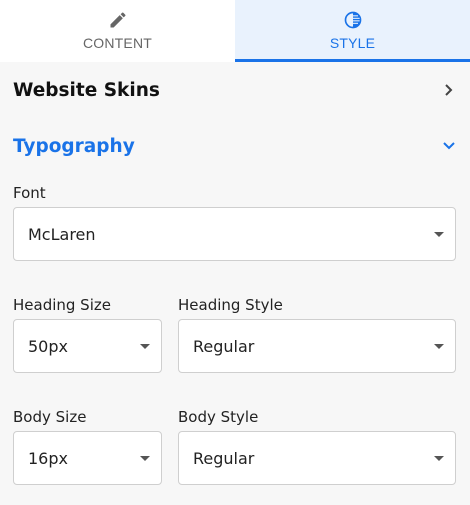  I want to click on pencil-icon, so click(118, 20).